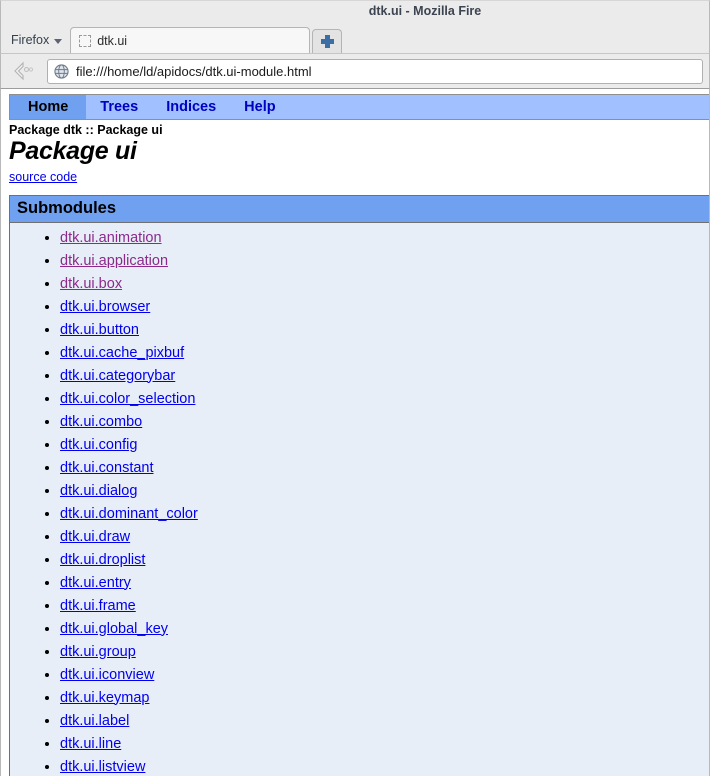  Describe the element at coordinates (425, 11) in the screenshot. I see `window-title: dtk.ui - Mozilla Fire` at that location.